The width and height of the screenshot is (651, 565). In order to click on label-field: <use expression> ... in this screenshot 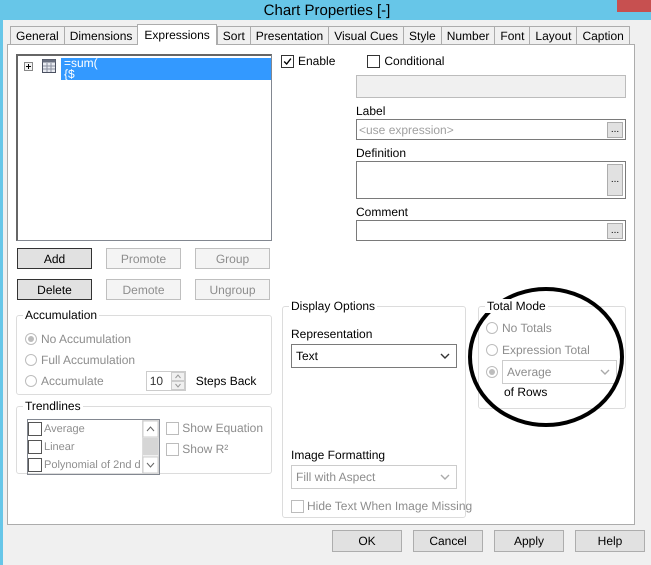, I will do `click(491, 129)`.